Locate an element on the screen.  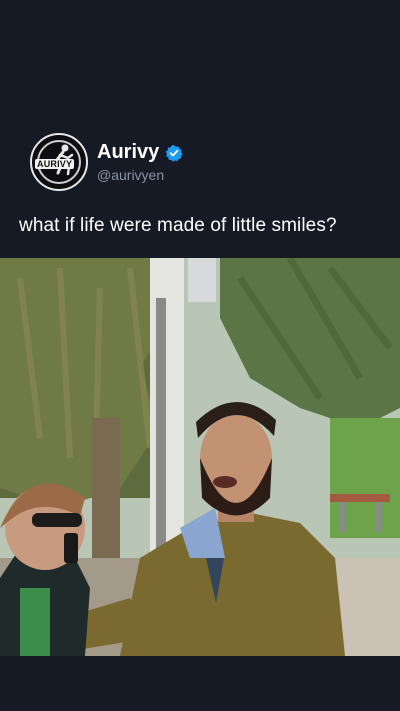
verified-badge-icon is located at coordinates (174, 153).